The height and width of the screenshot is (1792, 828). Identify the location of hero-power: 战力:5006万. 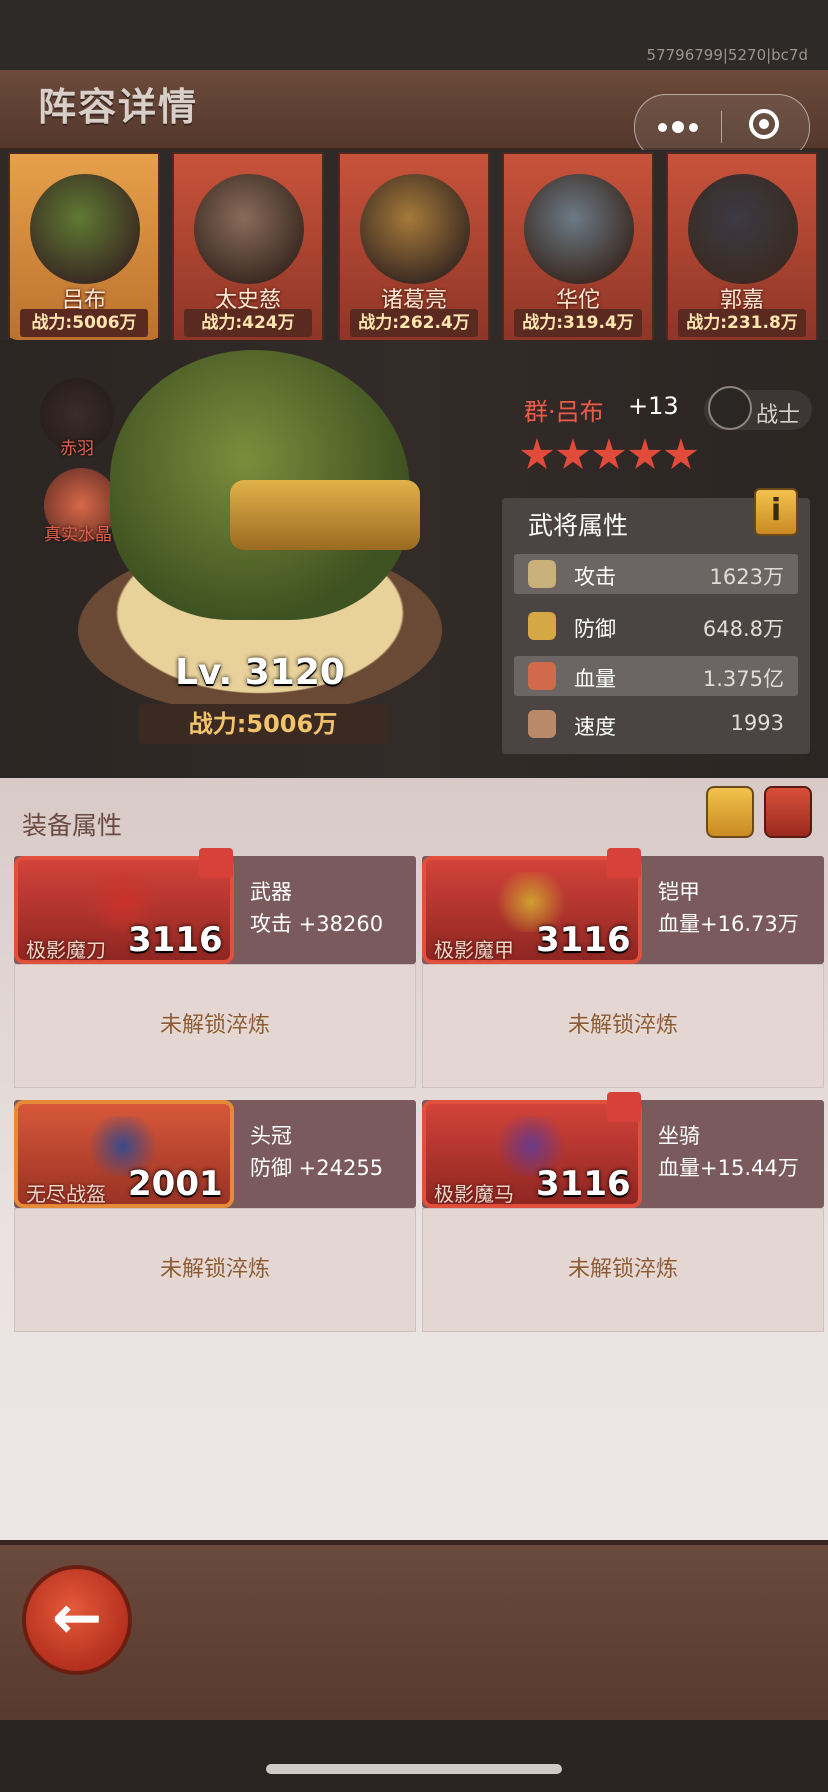
(263, 724).